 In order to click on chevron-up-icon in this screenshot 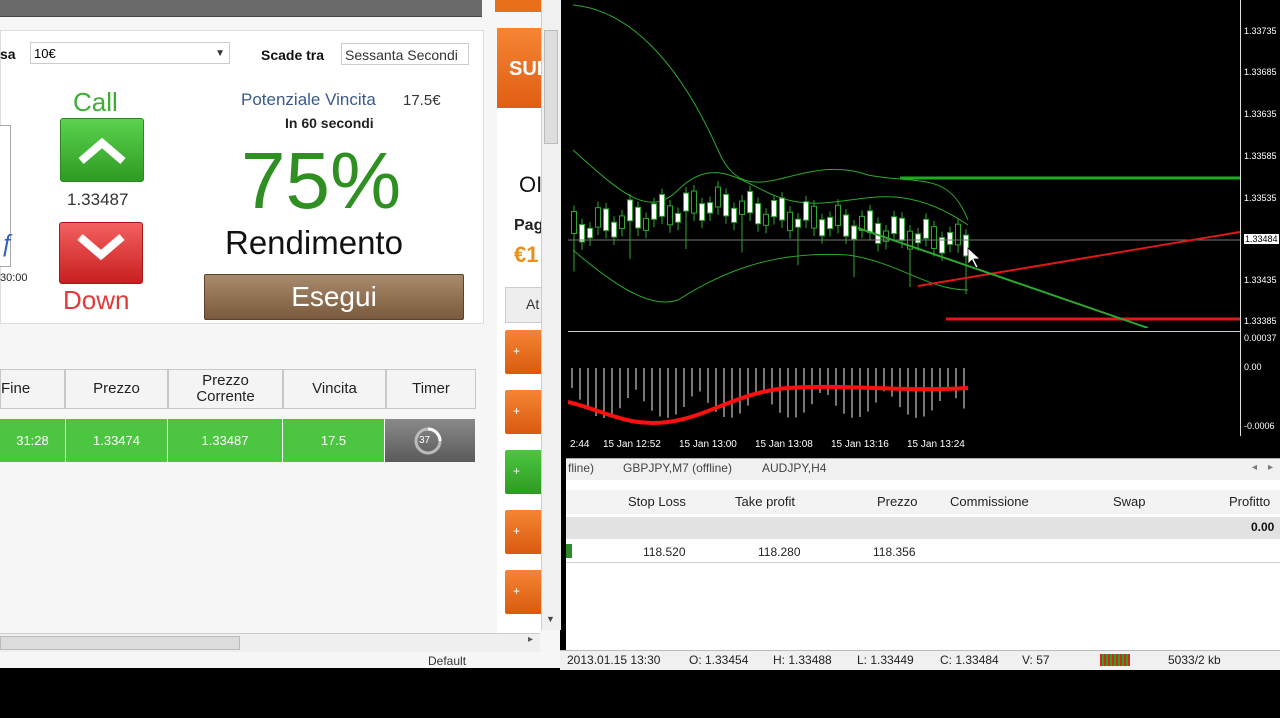, I will do `click(102, 151)`.